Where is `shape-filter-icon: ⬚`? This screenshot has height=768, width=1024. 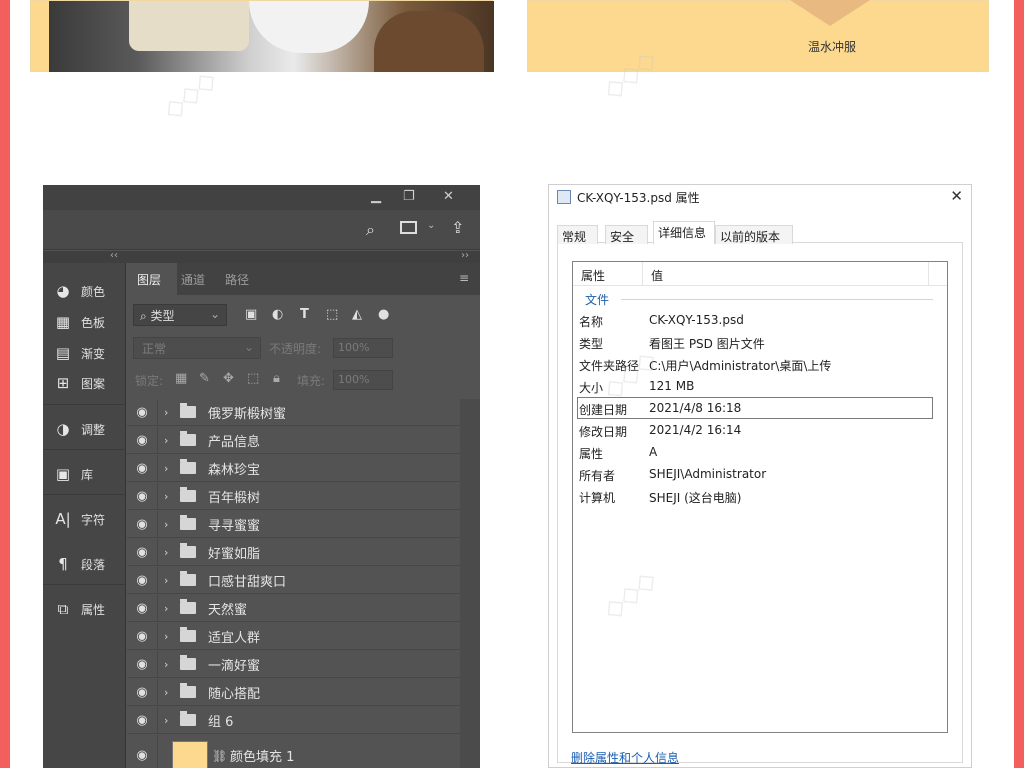 shape-filter-icon: ⬚ is located at coordinates (332, 314).